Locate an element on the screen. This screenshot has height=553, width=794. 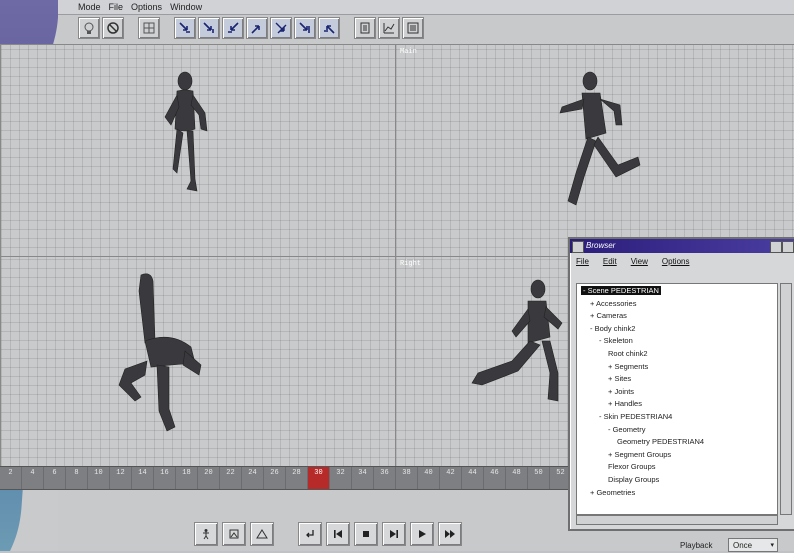
fast-forward-button is located at coordinates (450, 534).